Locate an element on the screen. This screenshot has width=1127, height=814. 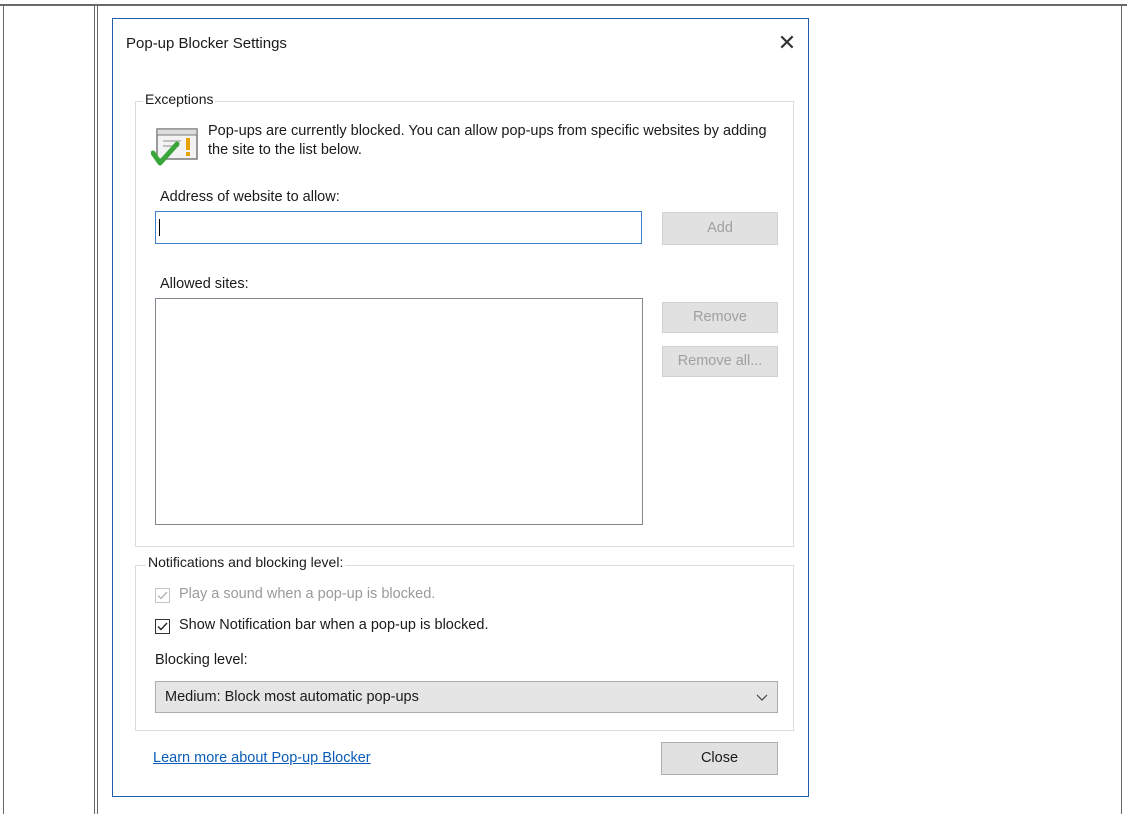
blocking-level-select: Medium: Block most automatic pop-ups is located at coordinates (466, 697).